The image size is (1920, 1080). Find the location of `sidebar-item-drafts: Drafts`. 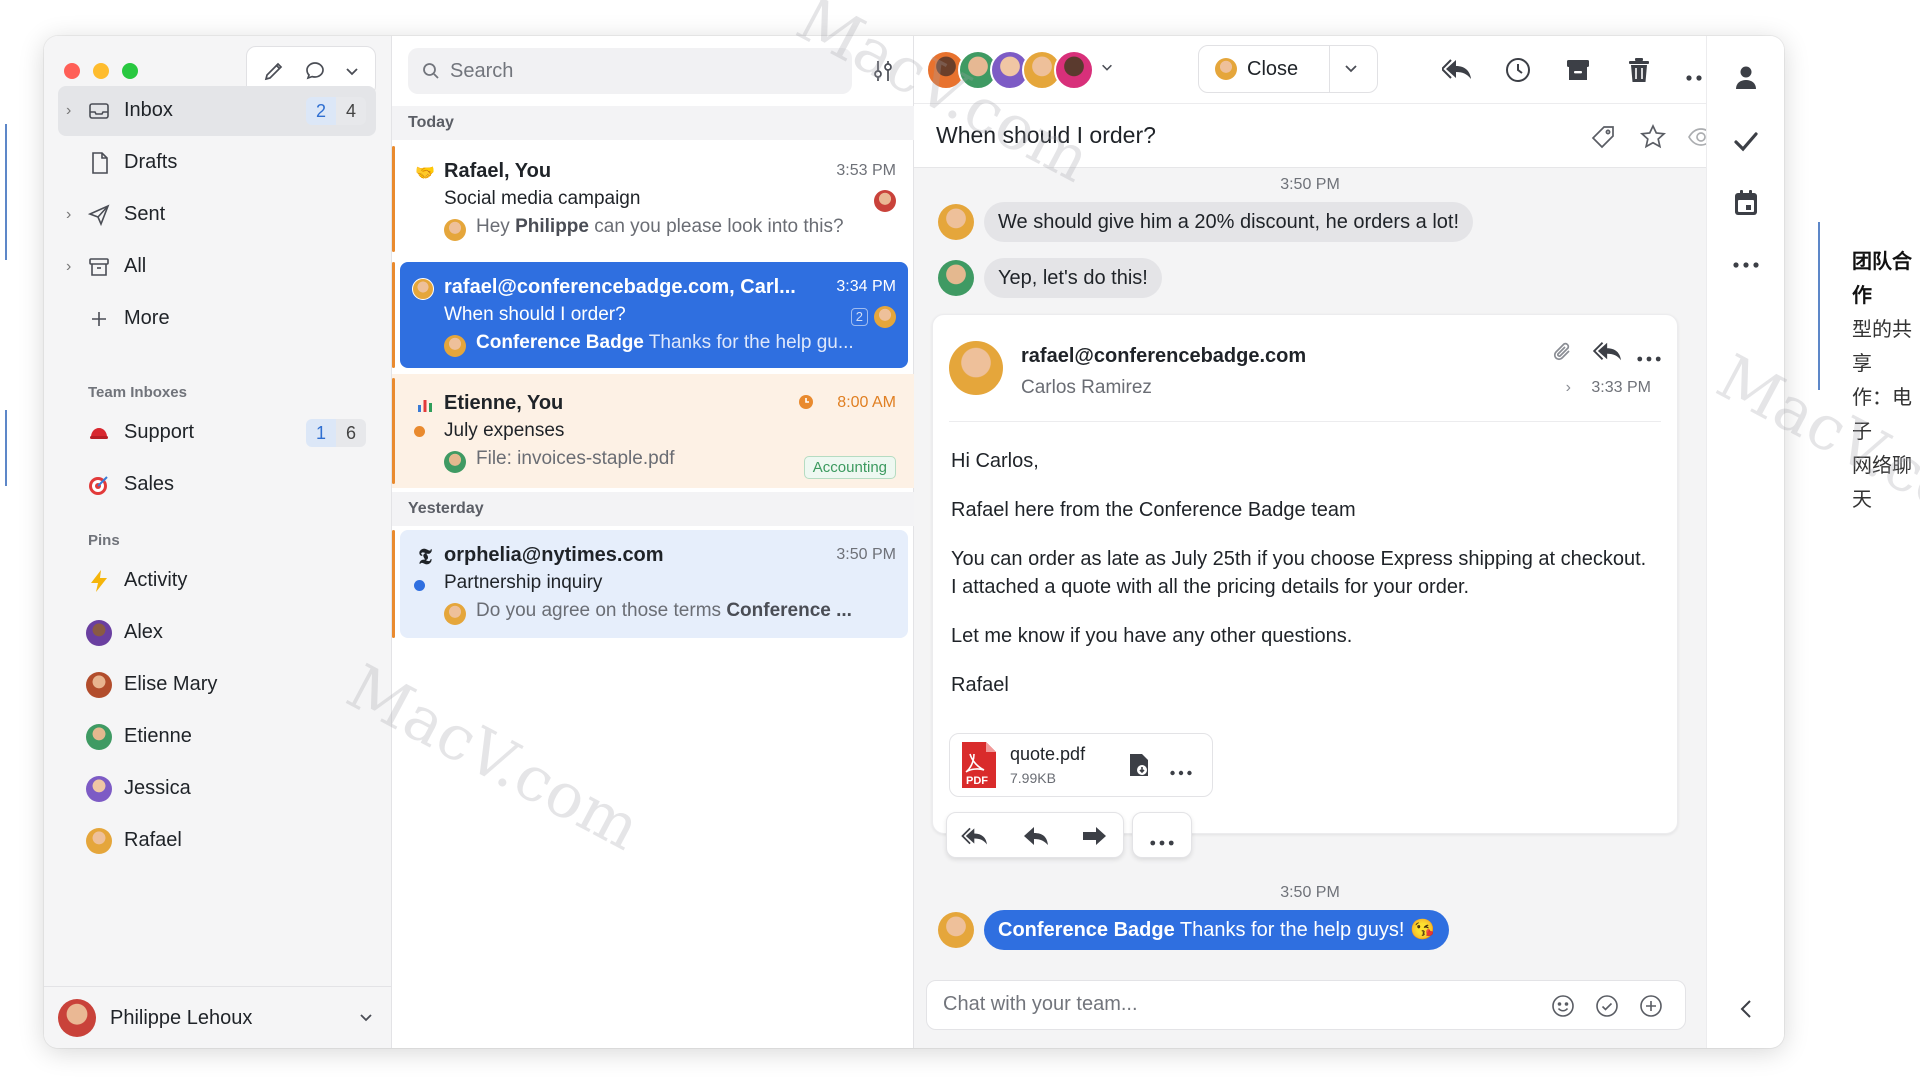

sidebar-item-drafts: Drafts is located at coordinates (217, 163).